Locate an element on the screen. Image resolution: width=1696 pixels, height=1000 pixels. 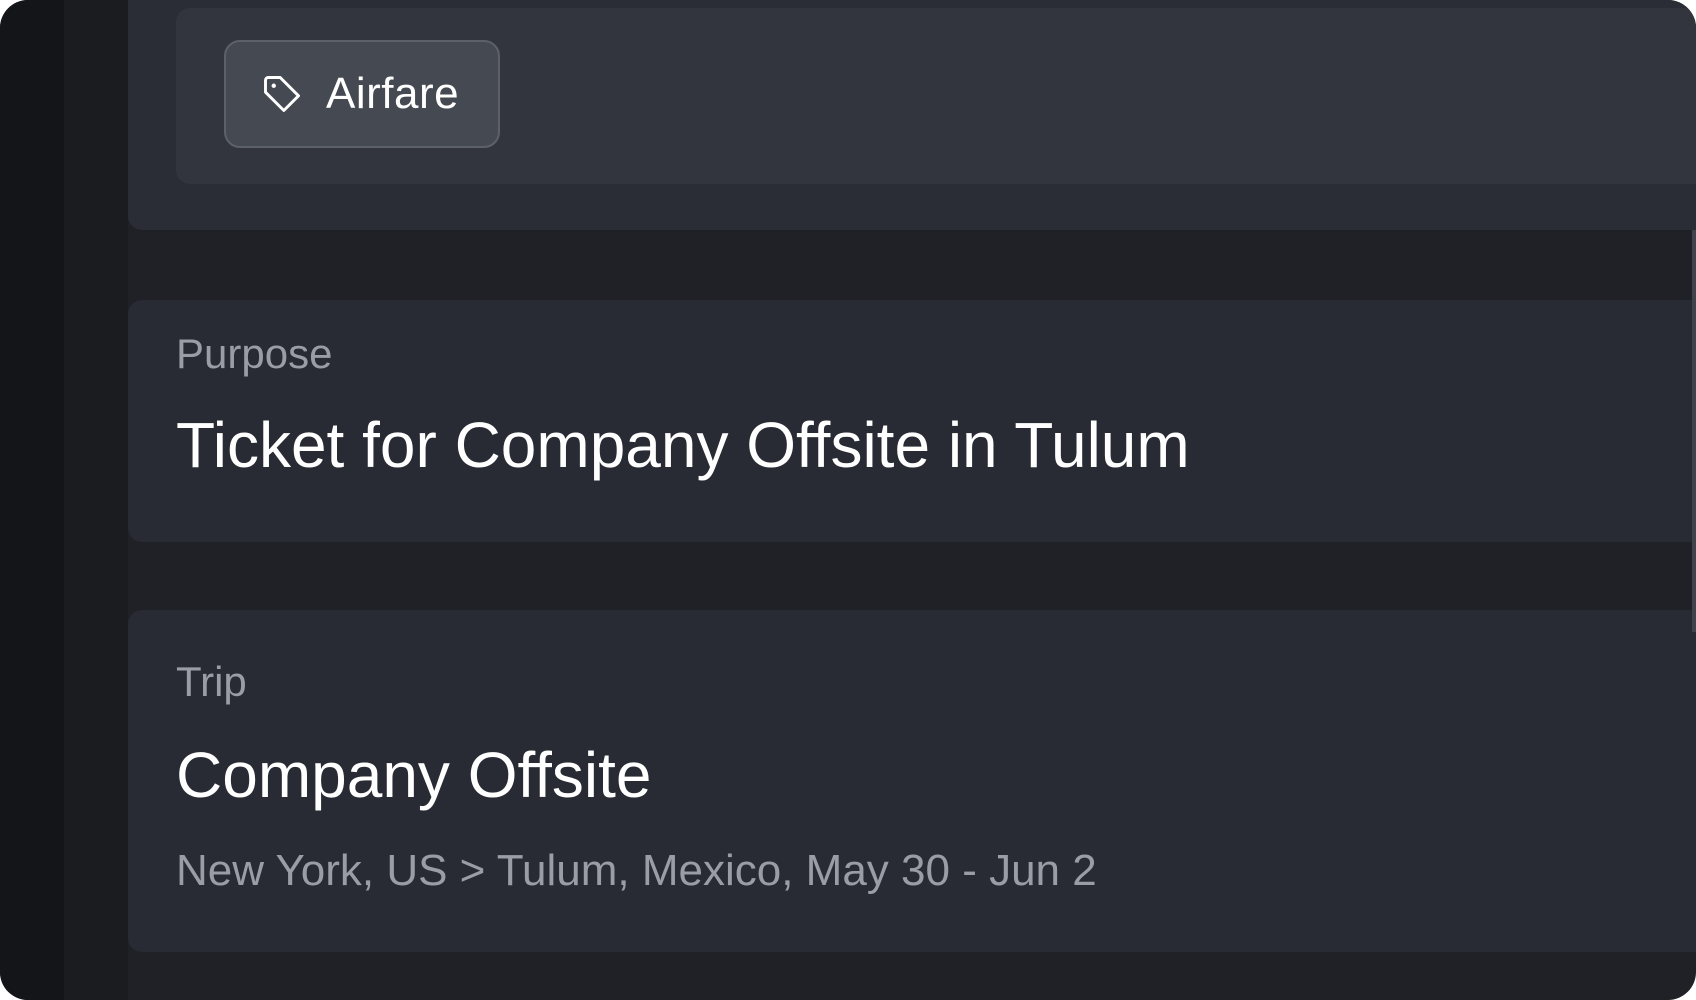
category-label: Airfare is located at coordinates (393, 93).